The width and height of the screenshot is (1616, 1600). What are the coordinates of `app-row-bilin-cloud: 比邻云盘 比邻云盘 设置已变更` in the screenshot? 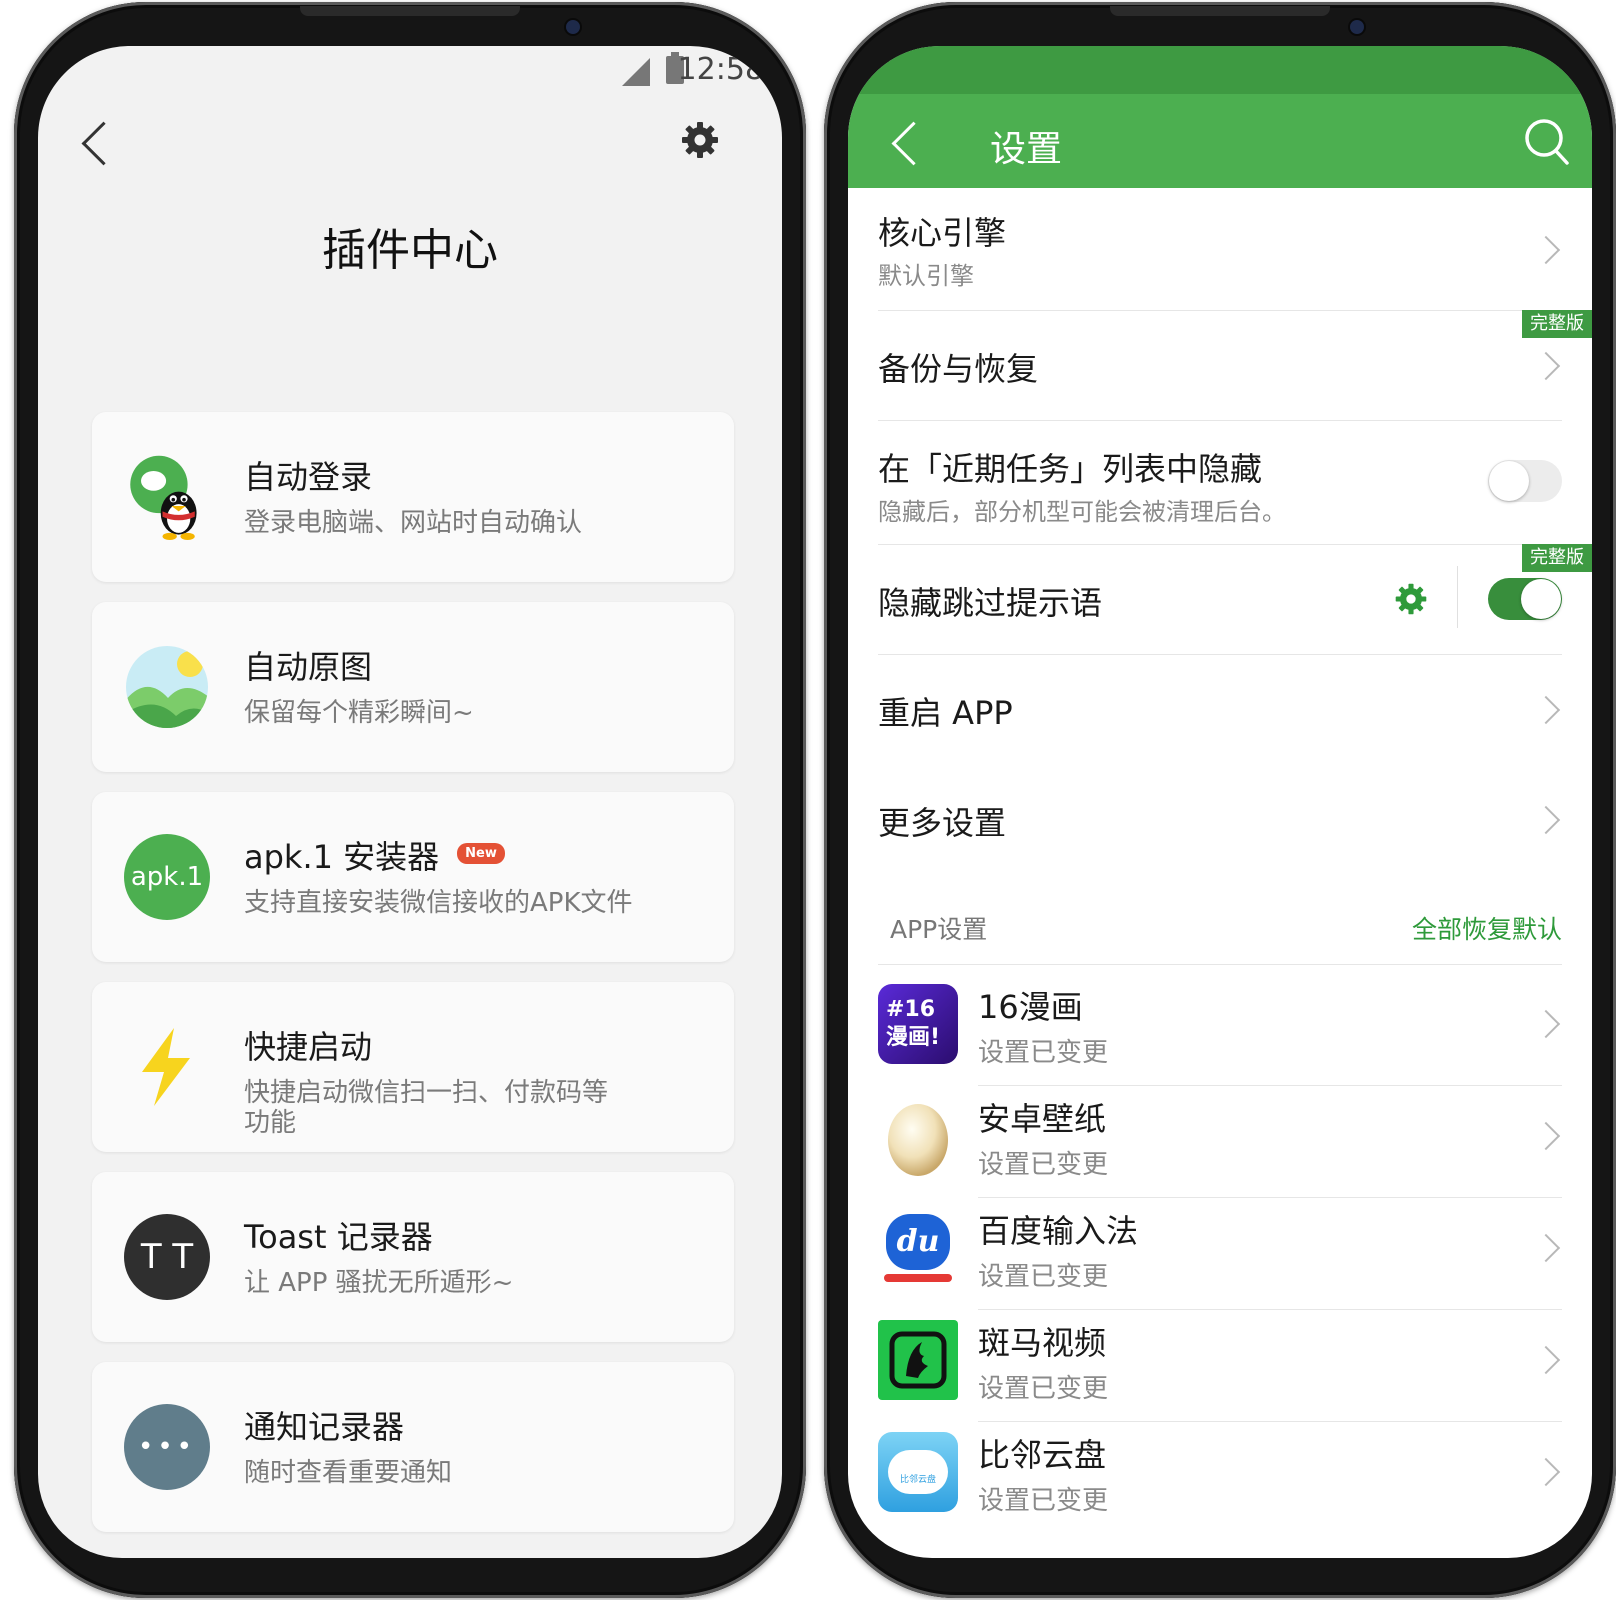 It's located at (1220, 1478).